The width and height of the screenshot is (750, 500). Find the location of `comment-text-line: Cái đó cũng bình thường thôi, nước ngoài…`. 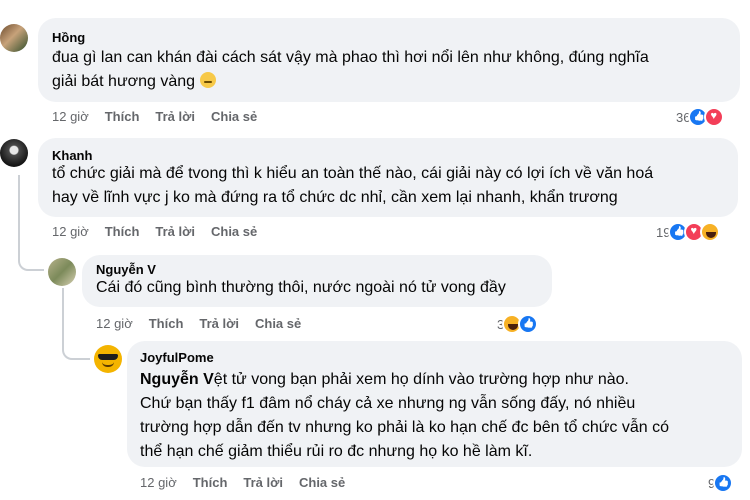

comment-text-line: Cái đó cũng bình thường thôi, nước ngoài… is located at coordinates (301, 287).